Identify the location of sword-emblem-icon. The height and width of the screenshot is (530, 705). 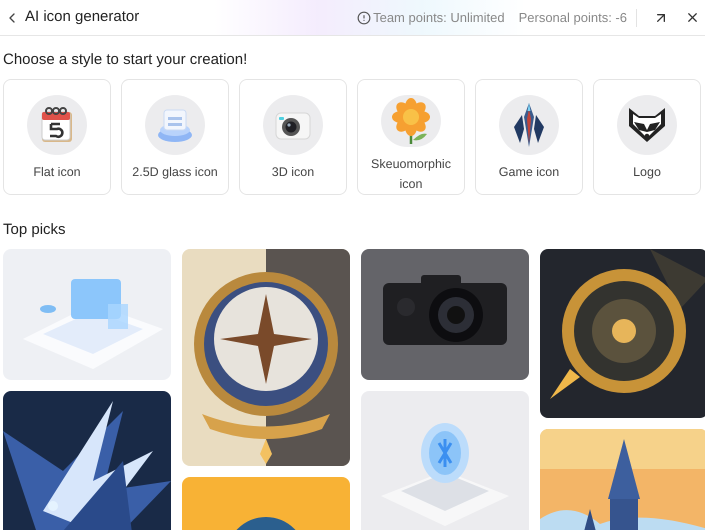
(529, 125).